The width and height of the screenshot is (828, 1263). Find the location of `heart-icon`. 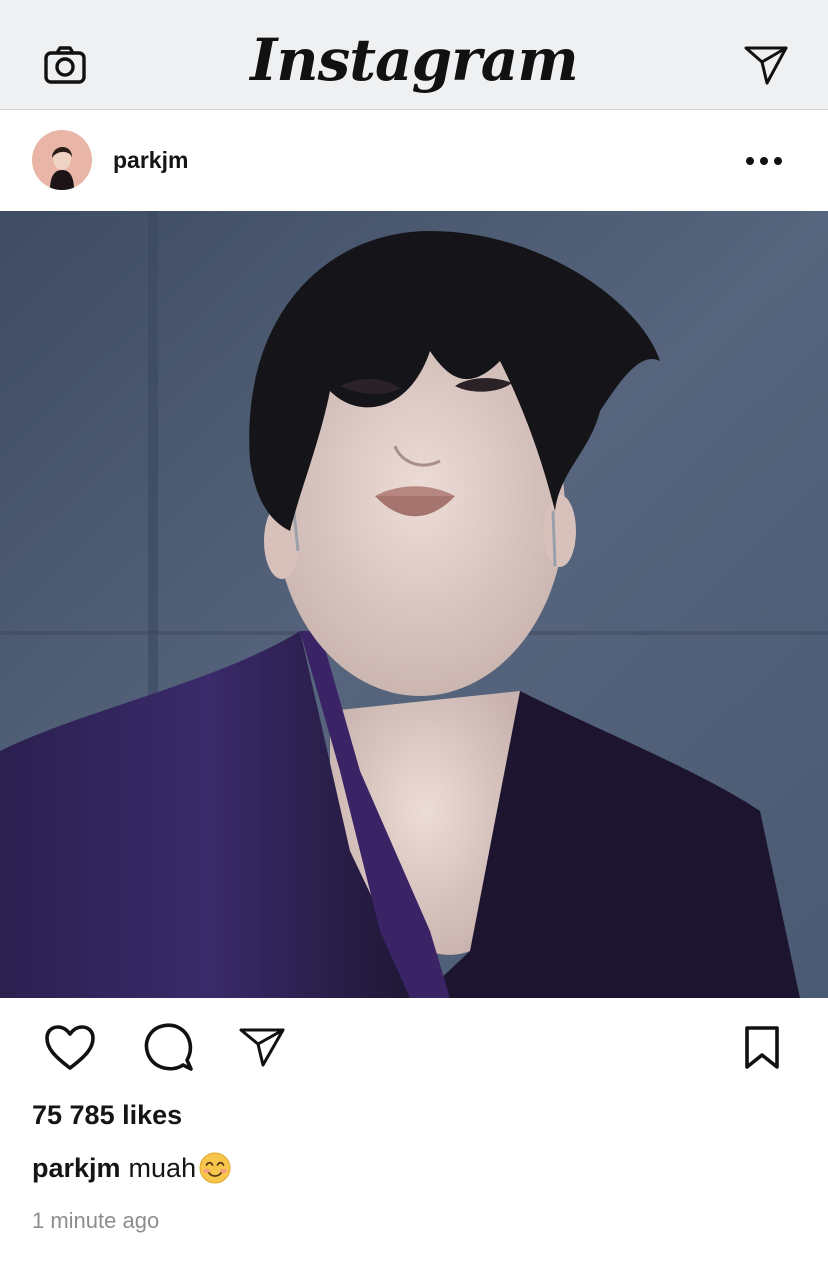

heart-icon is located at coordinates (70, 1047).